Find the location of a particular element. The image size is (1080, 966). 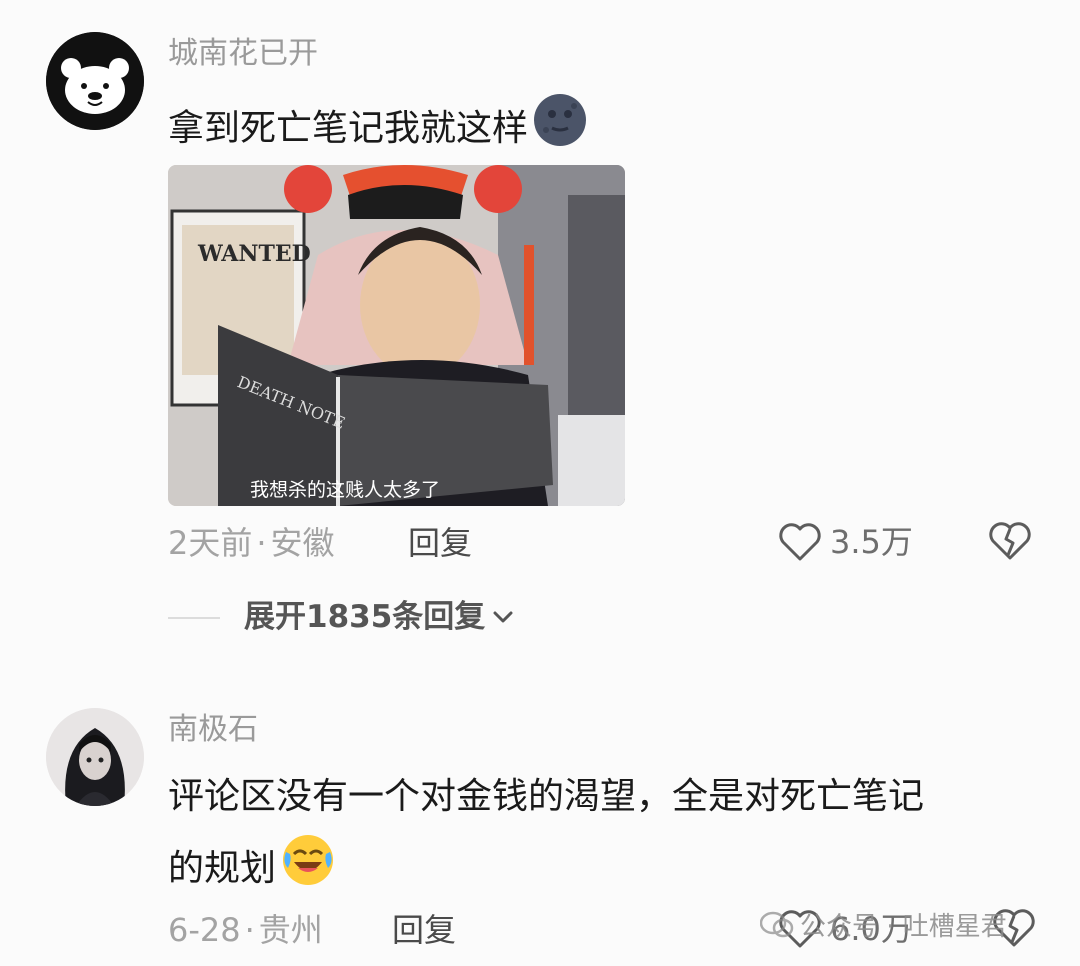

anime-girl-avatar-icon is located at coordinates (95, 757).